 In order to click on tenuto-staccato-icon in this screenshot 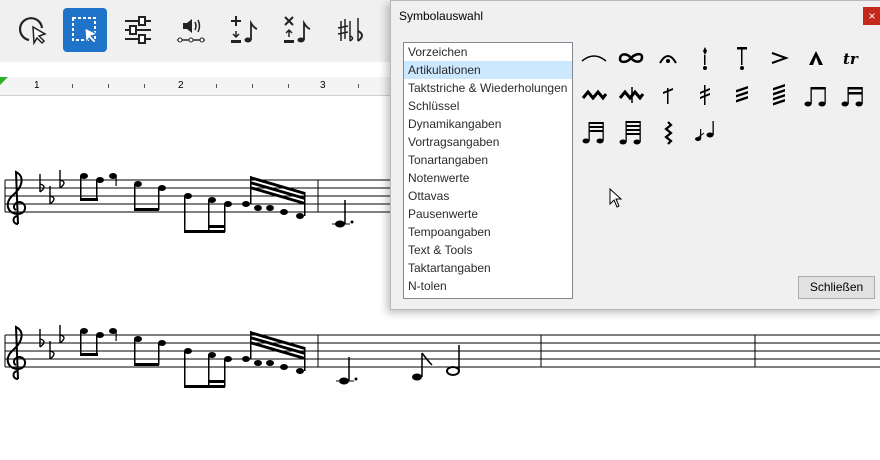, I will do `click(742, 58)`.